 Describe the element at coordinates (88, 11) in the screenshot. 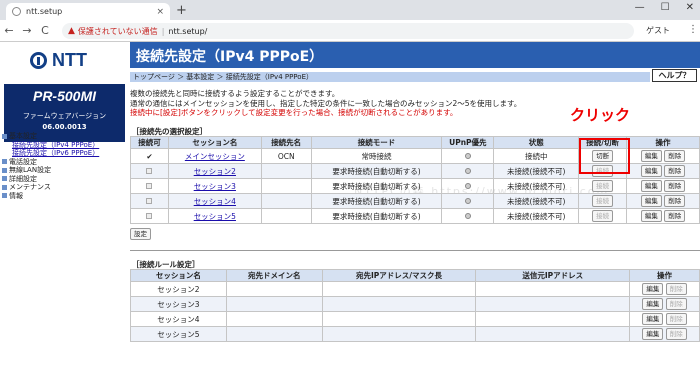

I see `browser-tab: ntt.setup ×` at that location.